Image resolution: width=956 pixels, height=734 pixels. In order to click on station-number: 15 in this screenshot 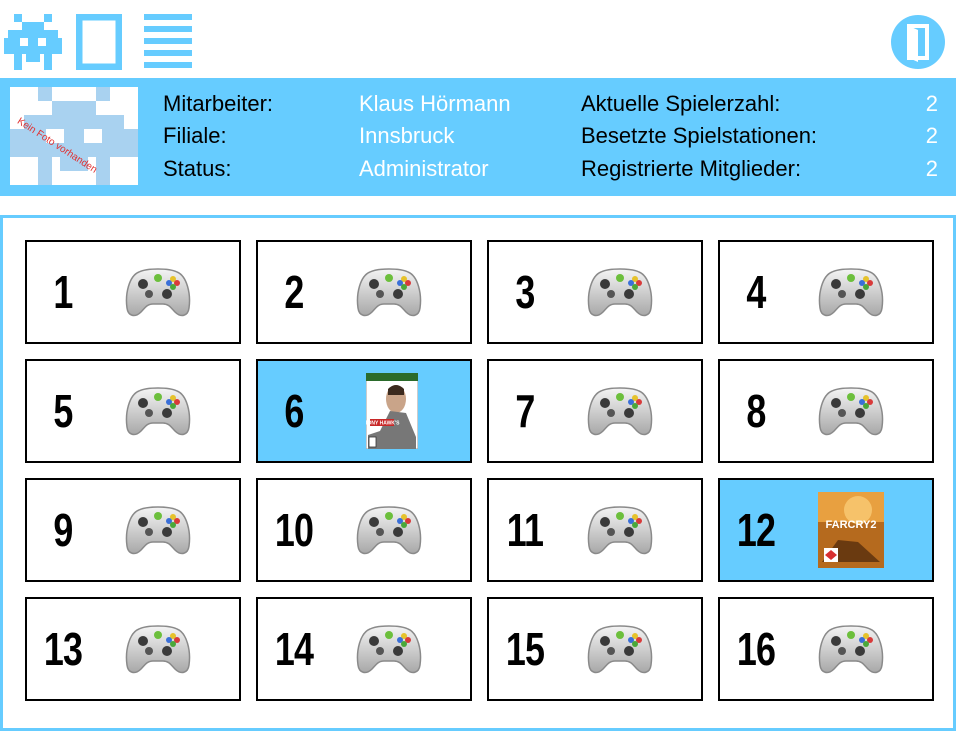, I will do `click(525, 649)`.